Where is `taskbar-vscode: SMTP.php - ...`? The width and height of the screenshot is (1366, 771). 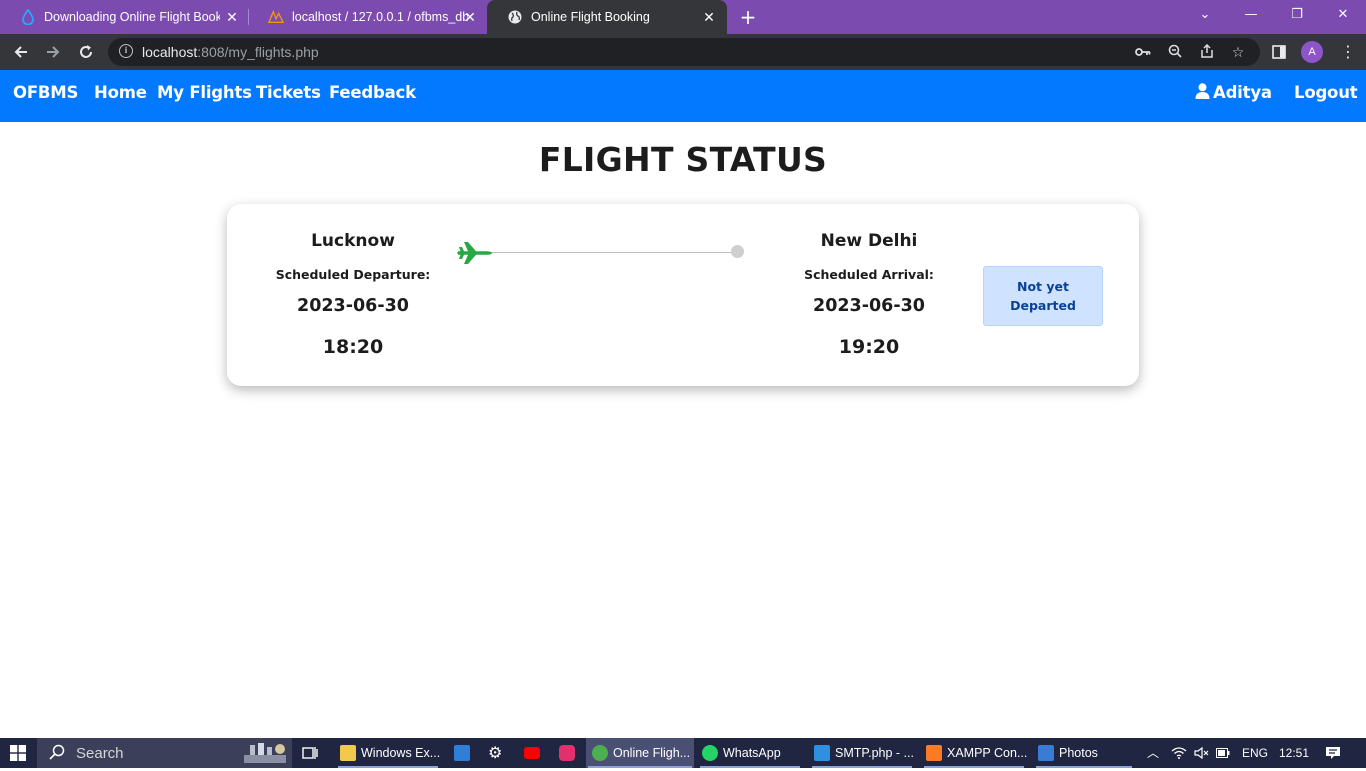
taskbar-vscode: SMTP.php - ... is located at coordinates (862, 753).